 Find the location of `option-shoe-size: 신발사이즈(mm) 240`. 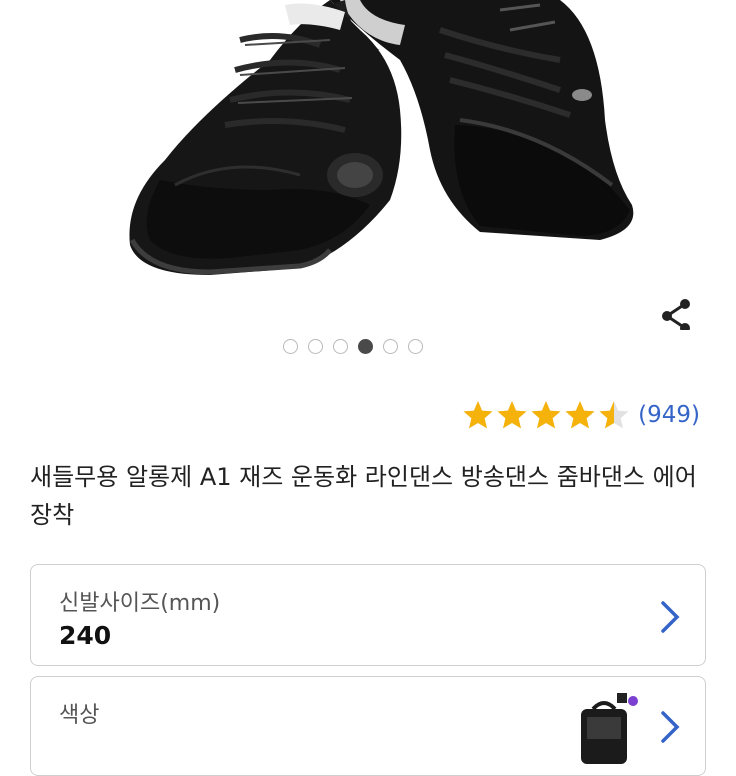

option-shoe-size: 신발사이즈(mm) 240 is located at coordinates (368, 615).